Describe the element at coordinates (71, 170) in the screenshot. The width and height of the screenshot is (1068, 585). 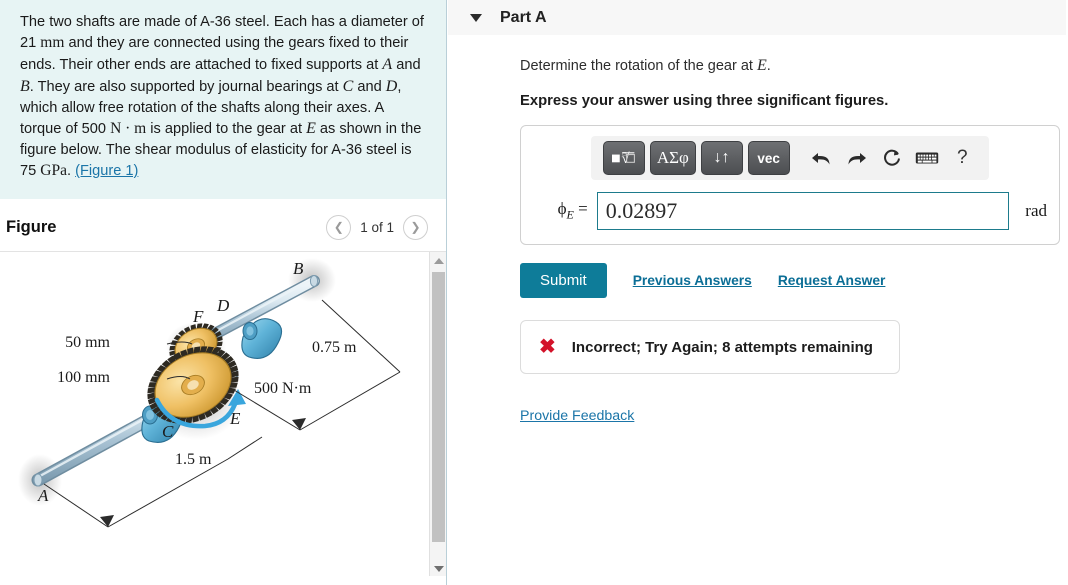
I see `problem-text-seg-16: .` at that location.